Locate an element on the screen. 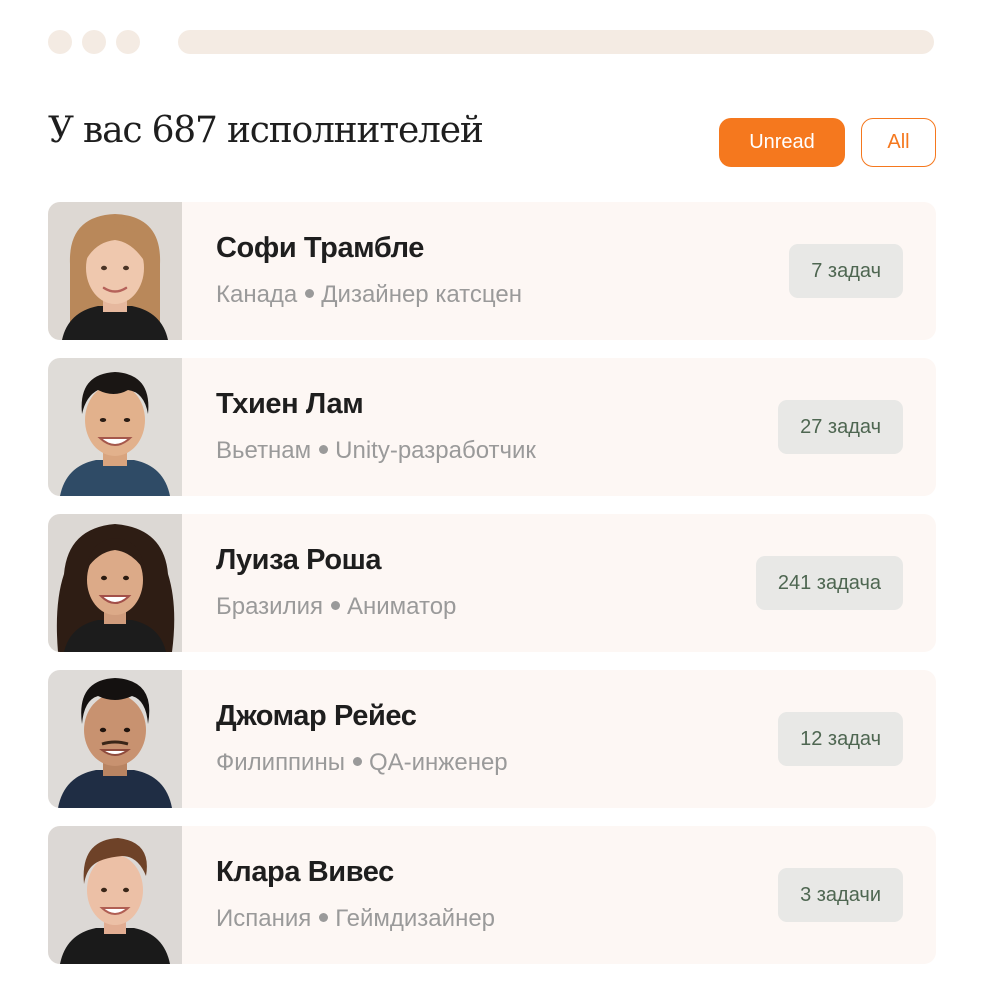 The image size is (984, 998). unread-filter-button: Unread is located at coordinates (782, 142).